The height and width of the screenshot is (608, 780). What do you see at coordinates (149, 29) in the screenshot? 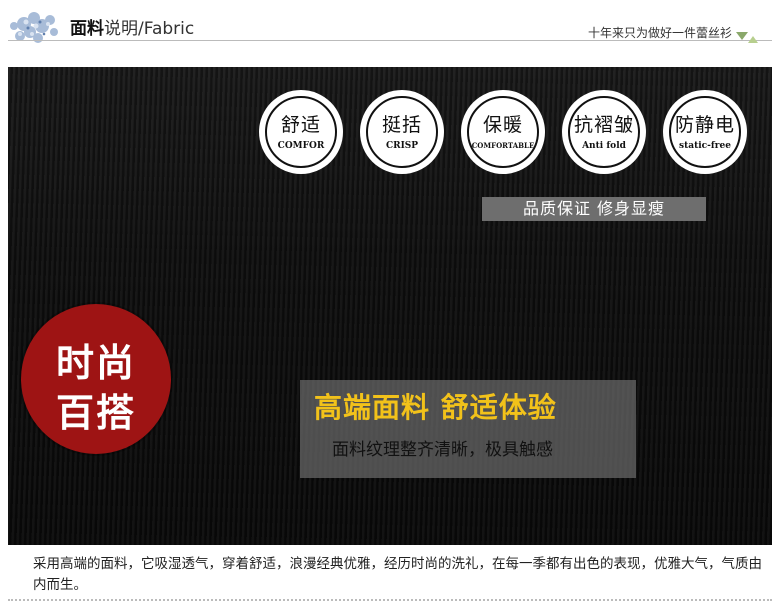
I see `title-rest: 说明/Fabric` at bounding box center [149, 29].